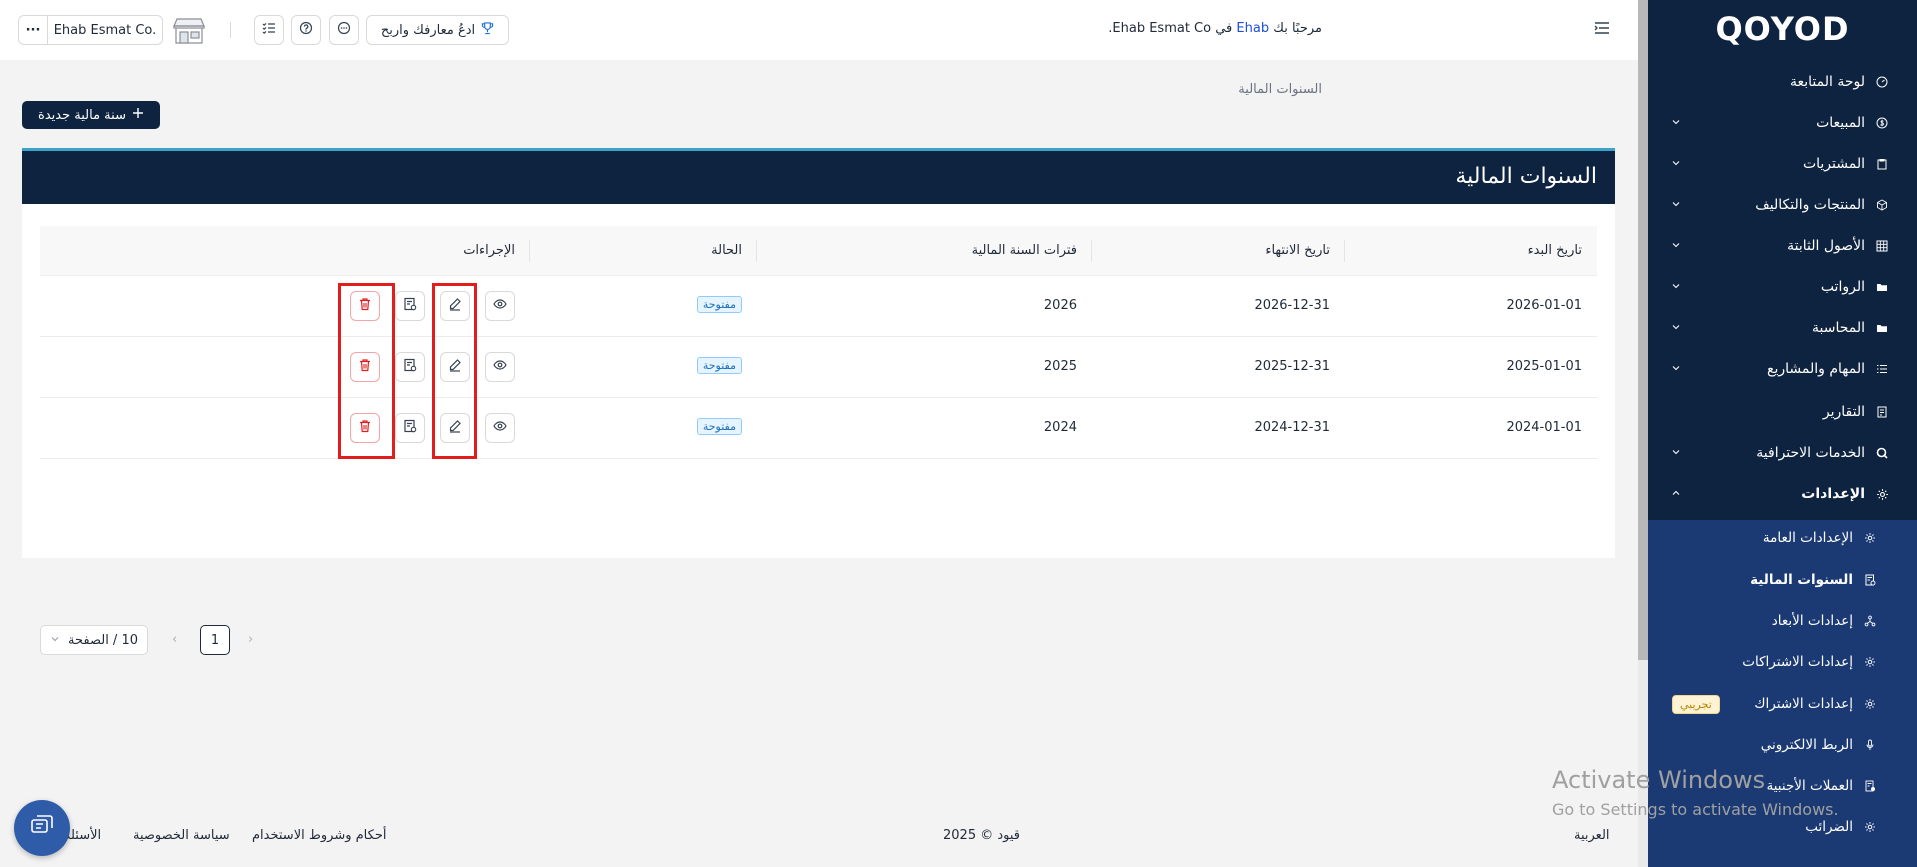 The image size is (1917, 867). Describe the element at coordinates (1833, 164) in the screenshot. I see `sidebar-item-label: المشتريات` at that location.